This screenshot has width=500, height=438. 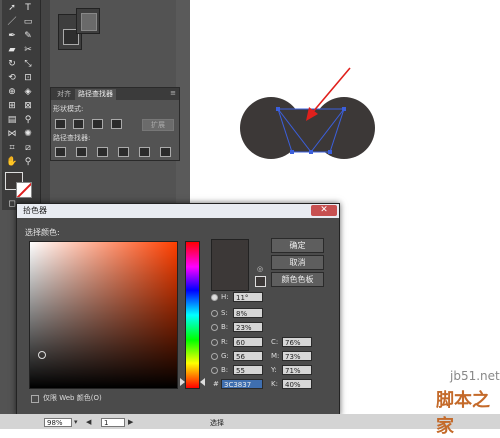 What do you see at coordinates (248, 327) in the screenshot?
I see `brightness-field: 23%` at bounding box center [248, 327].